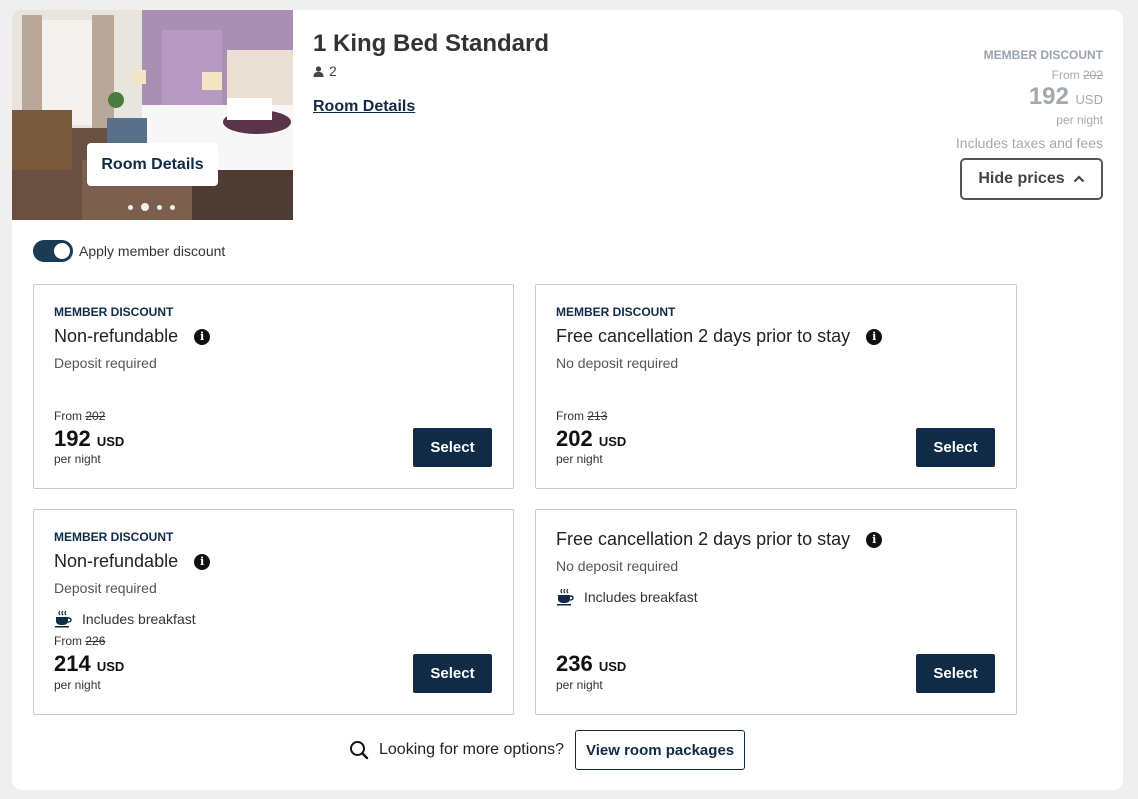 Image resolution: width=1138 pixels, height=799 pixels. I want to click on room-photo-image, so click(152, 115).